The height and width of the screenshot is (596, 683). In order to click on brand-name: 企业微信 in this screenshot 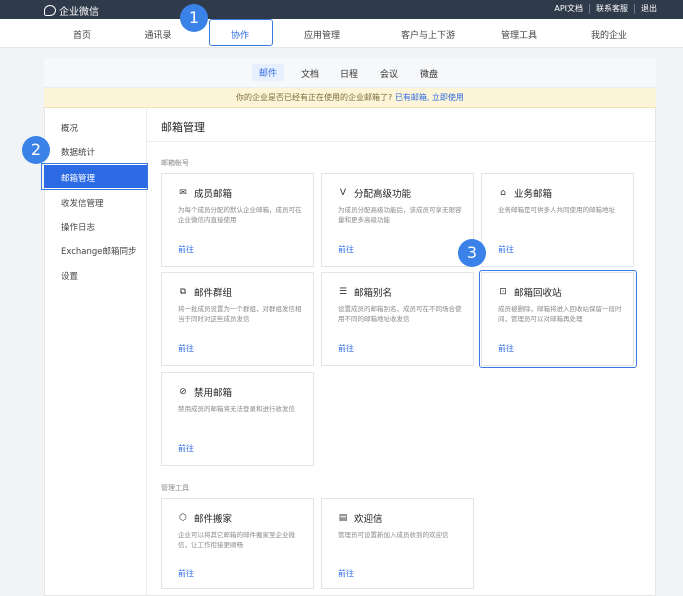, I will do `click(79, 12)`.